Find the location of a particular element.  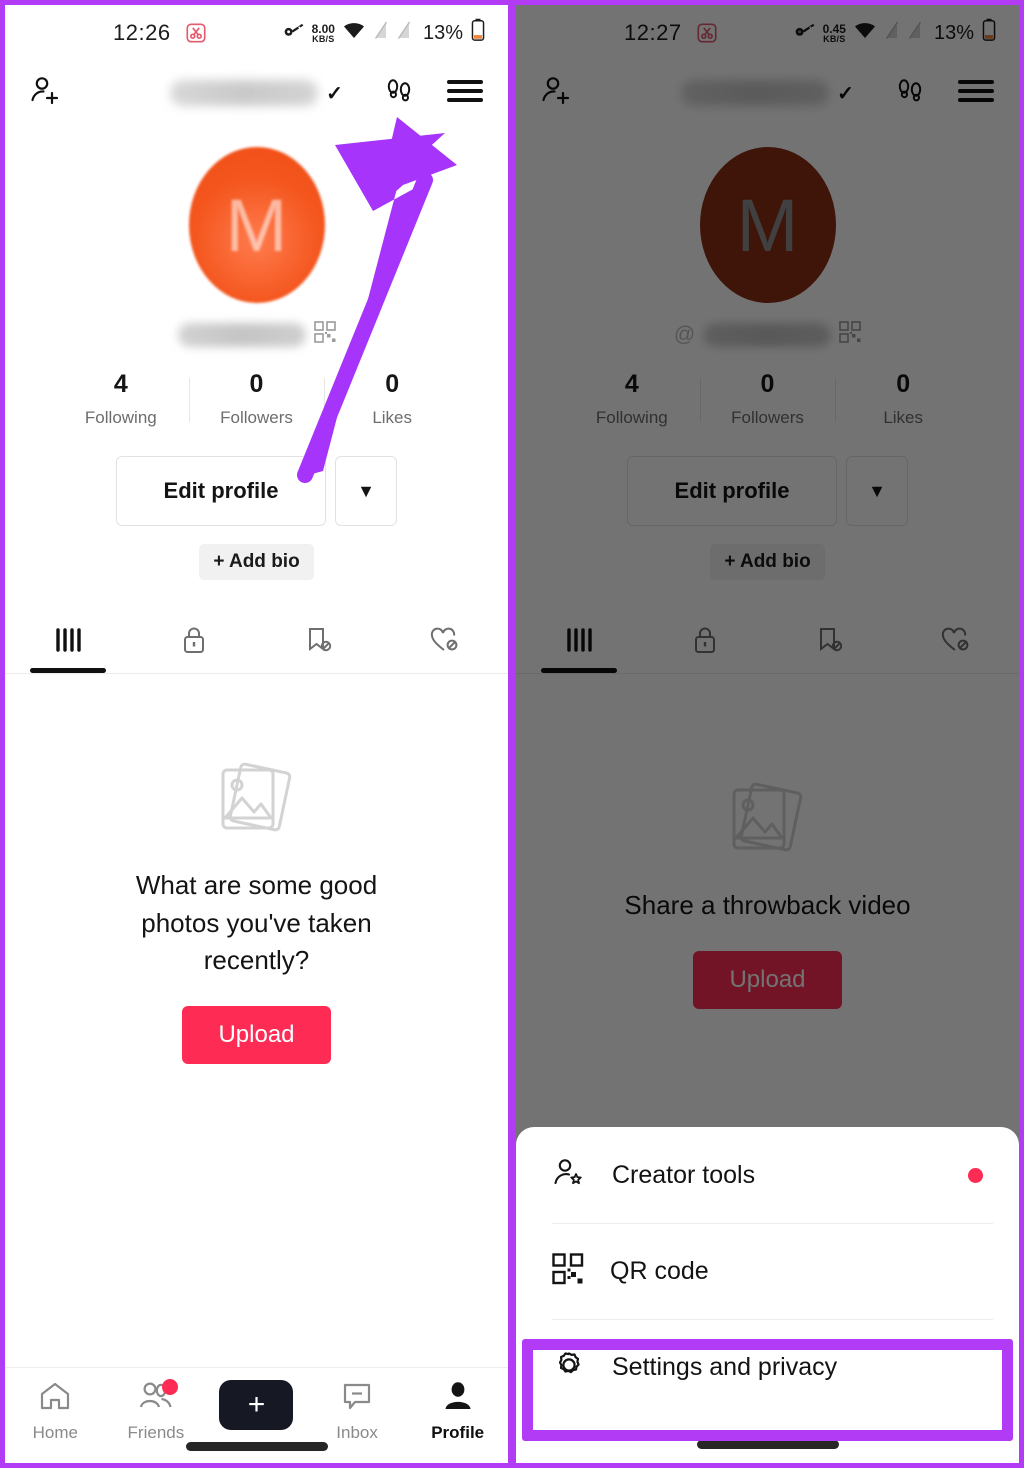

profile-stats: 4 Following 0 Followers 0 Likes is located at coordinates (767, 399).